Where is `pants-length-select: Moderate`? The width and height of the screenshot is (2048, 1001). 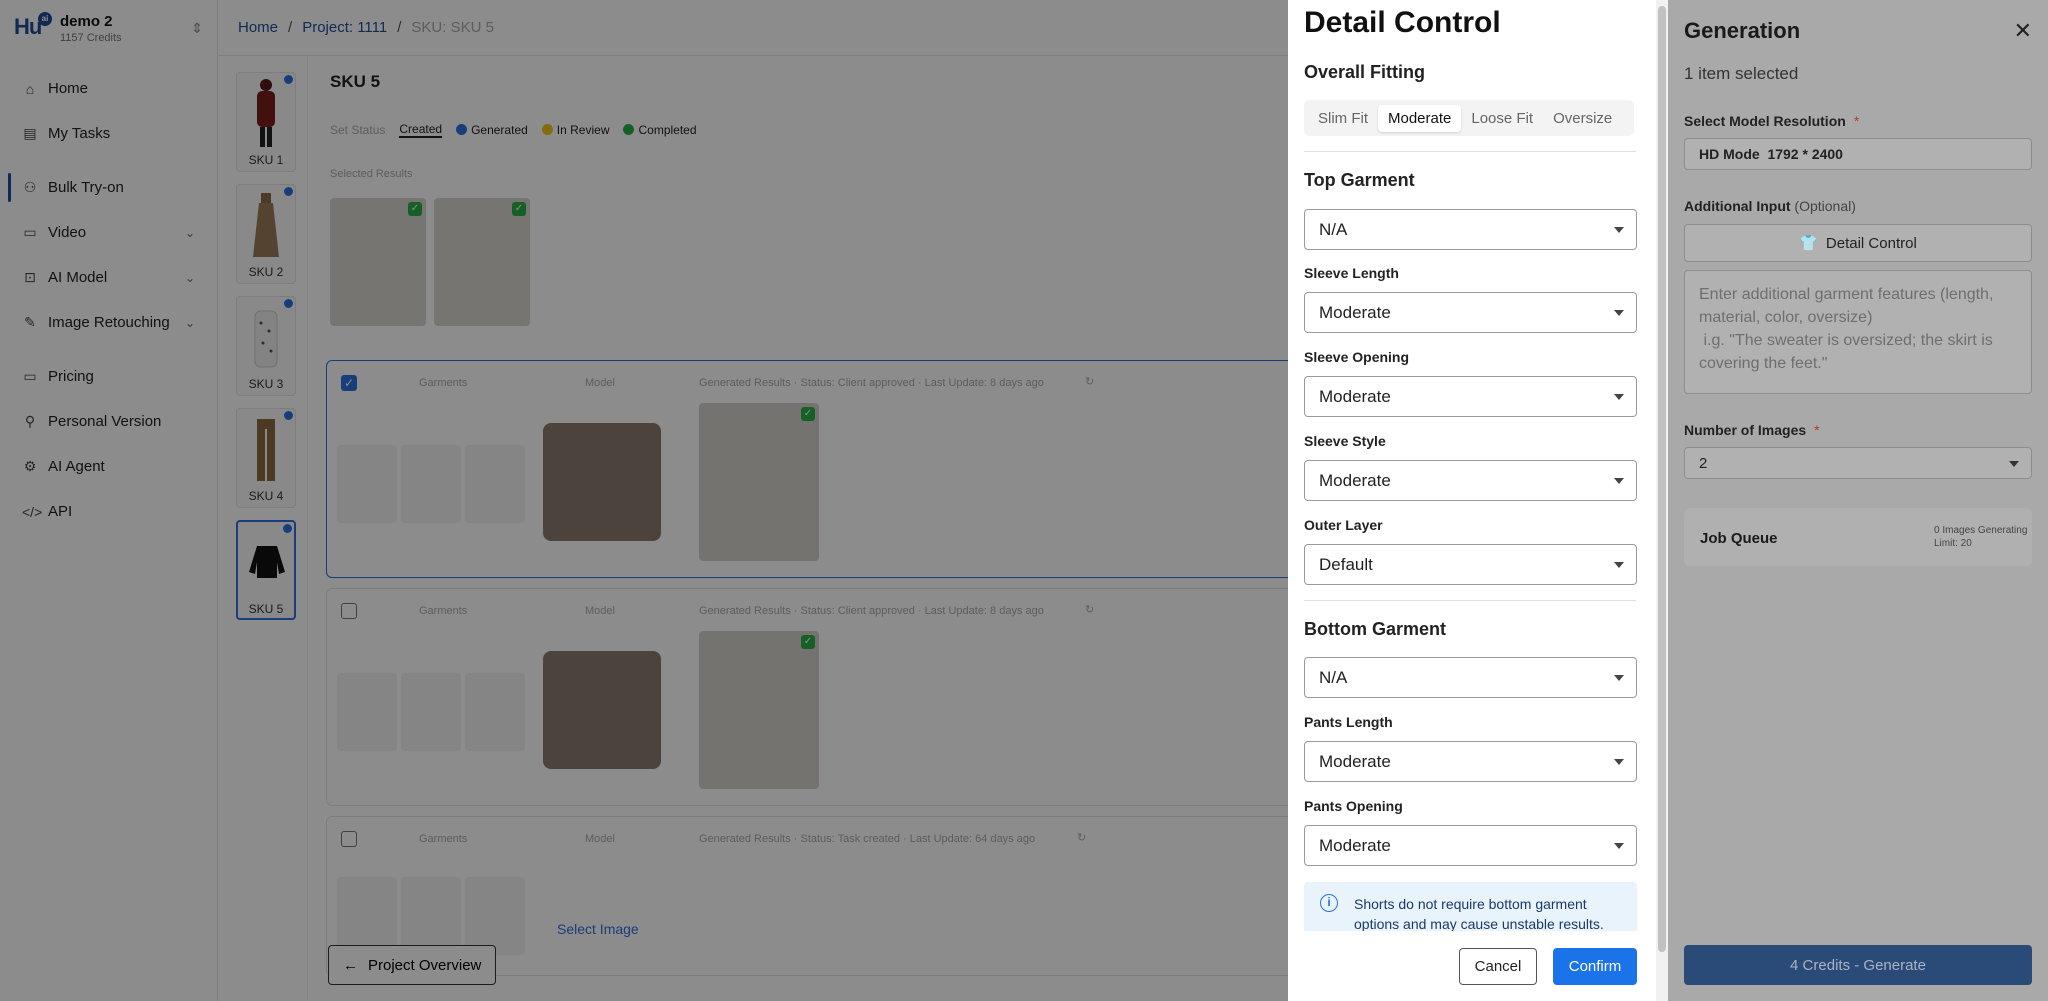 pants-length-select: Moderate is located at coordinates (1470, 761).